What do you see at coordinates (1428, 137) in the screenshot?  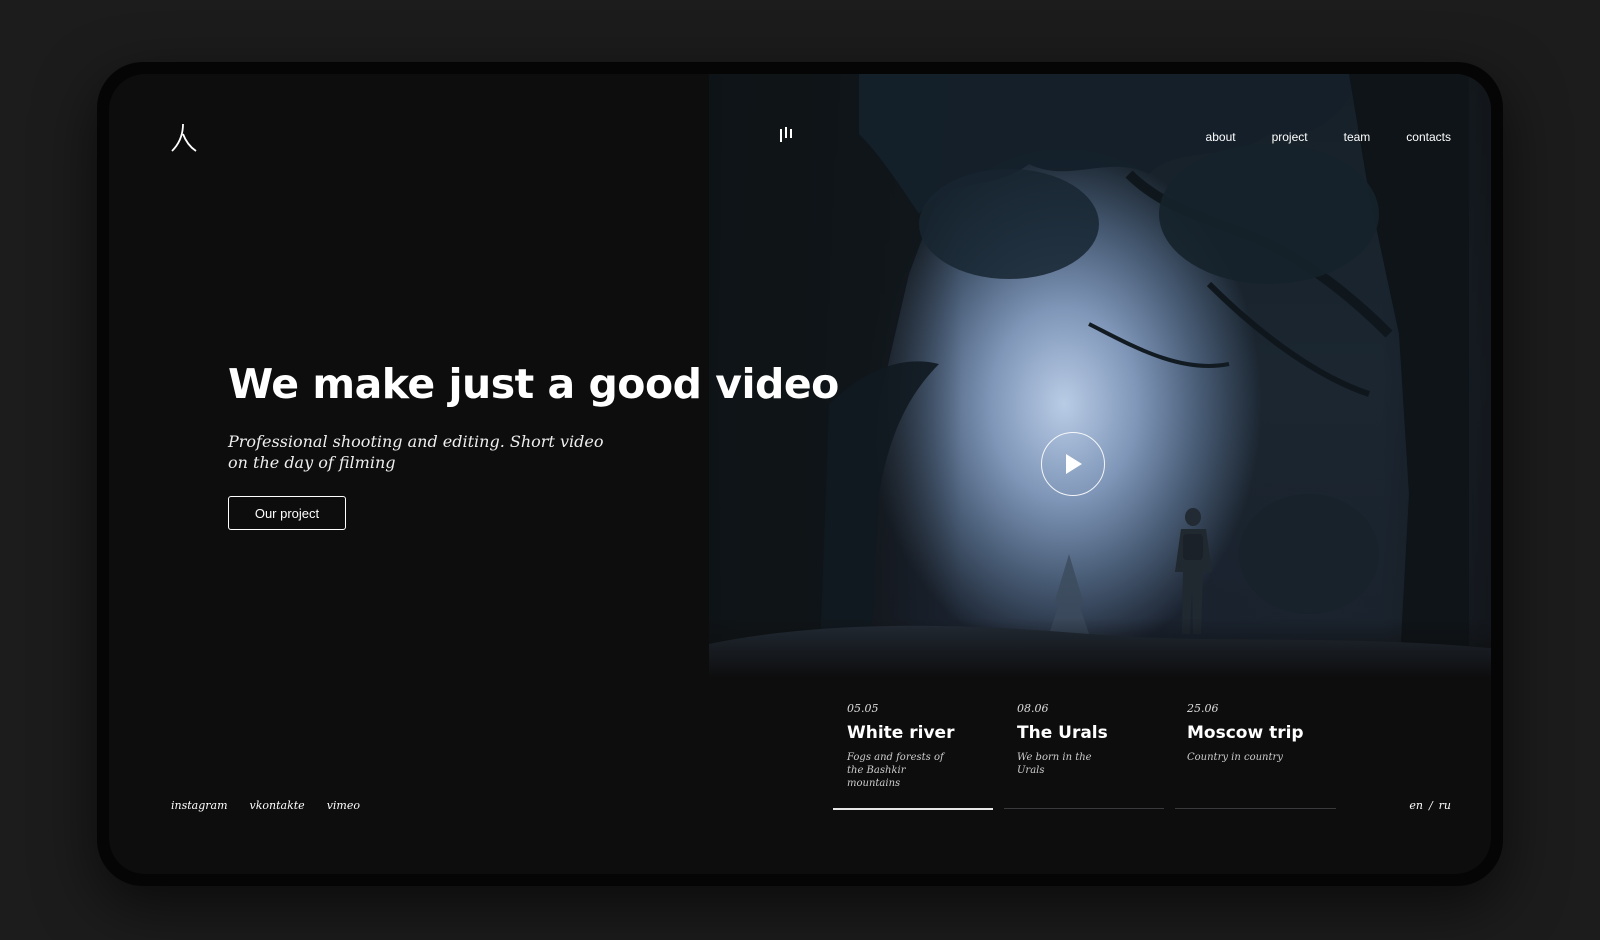 I see `nav-contacts: contacts` at bounding box center [1428, 137].